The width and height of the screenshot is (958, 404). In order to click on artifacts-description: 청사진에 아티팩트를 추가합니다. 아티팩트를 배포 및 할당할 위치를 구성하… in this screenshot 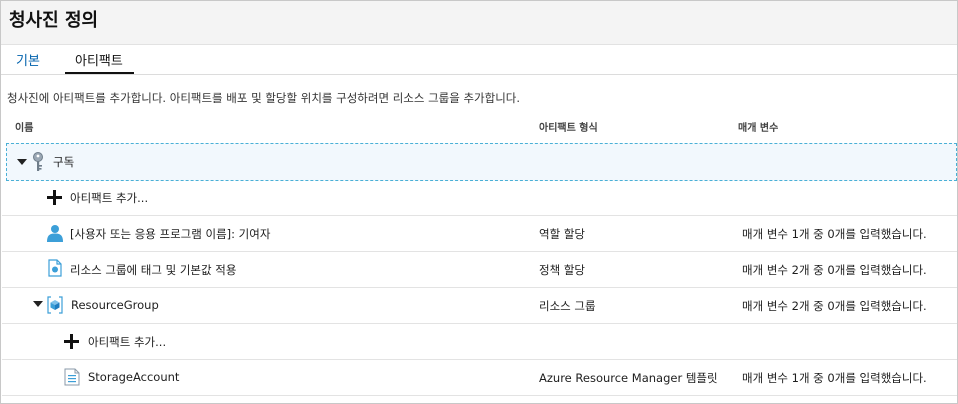, I will do `click(264, 98)`.